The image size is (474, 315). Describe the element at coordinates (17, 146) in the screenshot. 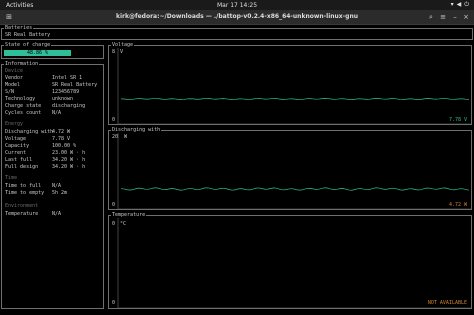

I see `info-key: Capacity` at that location.